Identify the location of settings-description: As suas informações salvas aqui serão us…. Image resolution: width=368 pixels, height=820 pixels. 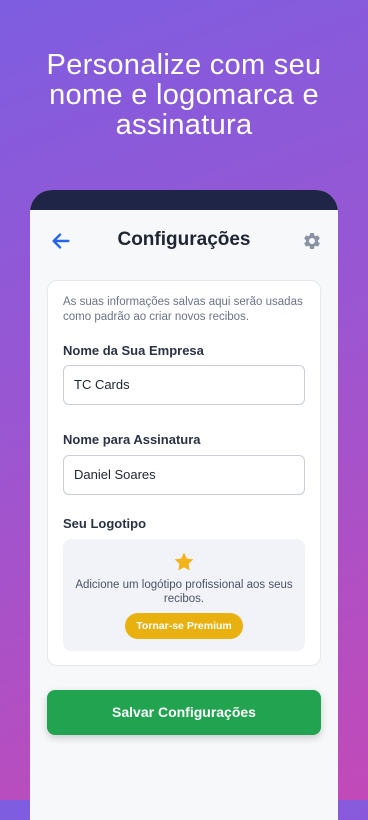
(183, 309).